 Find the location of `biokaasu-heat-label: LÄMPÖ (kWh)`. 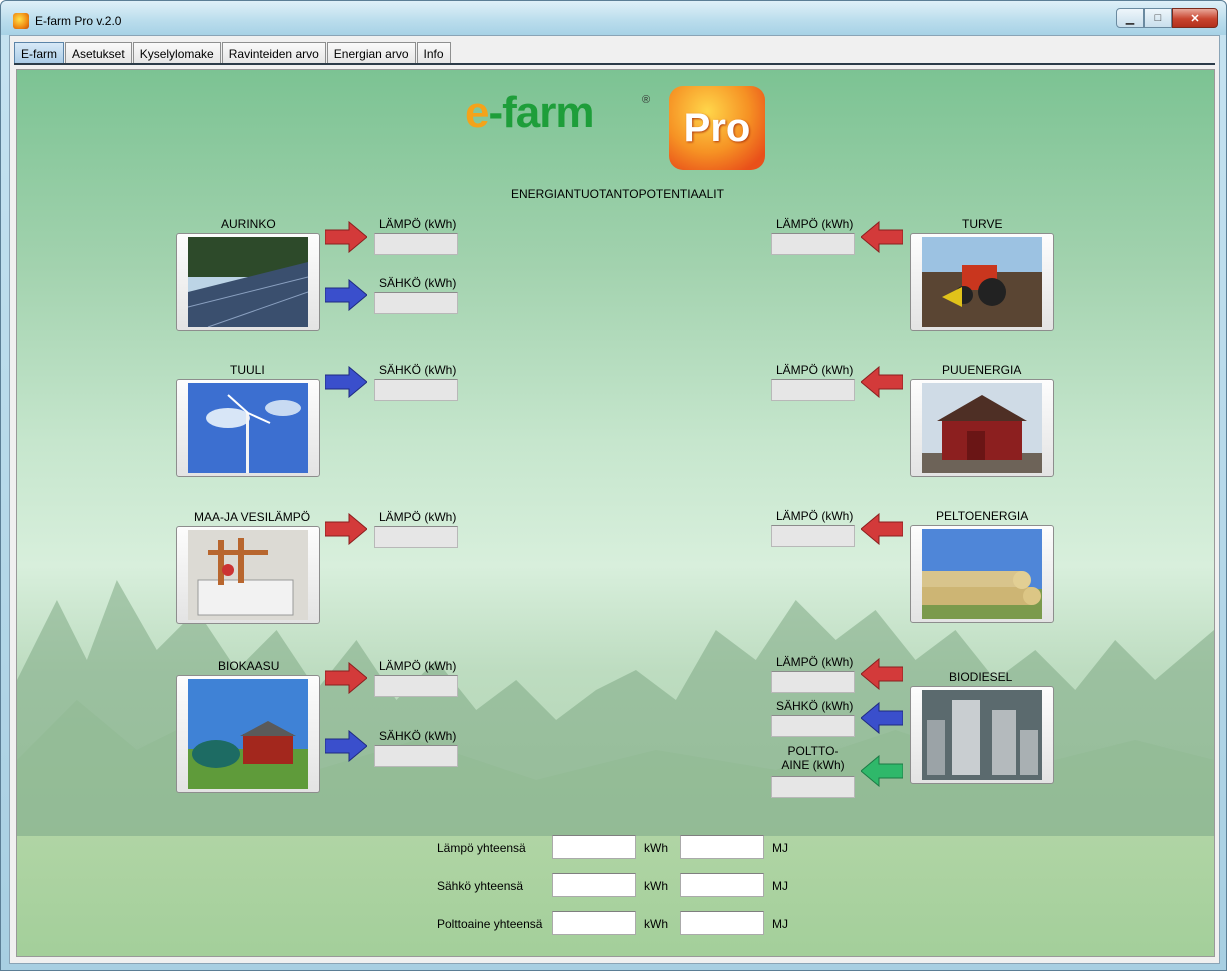

biokaasu-heat-label: LÄMPÖ (kWh) is located at coordinates (418, 666).